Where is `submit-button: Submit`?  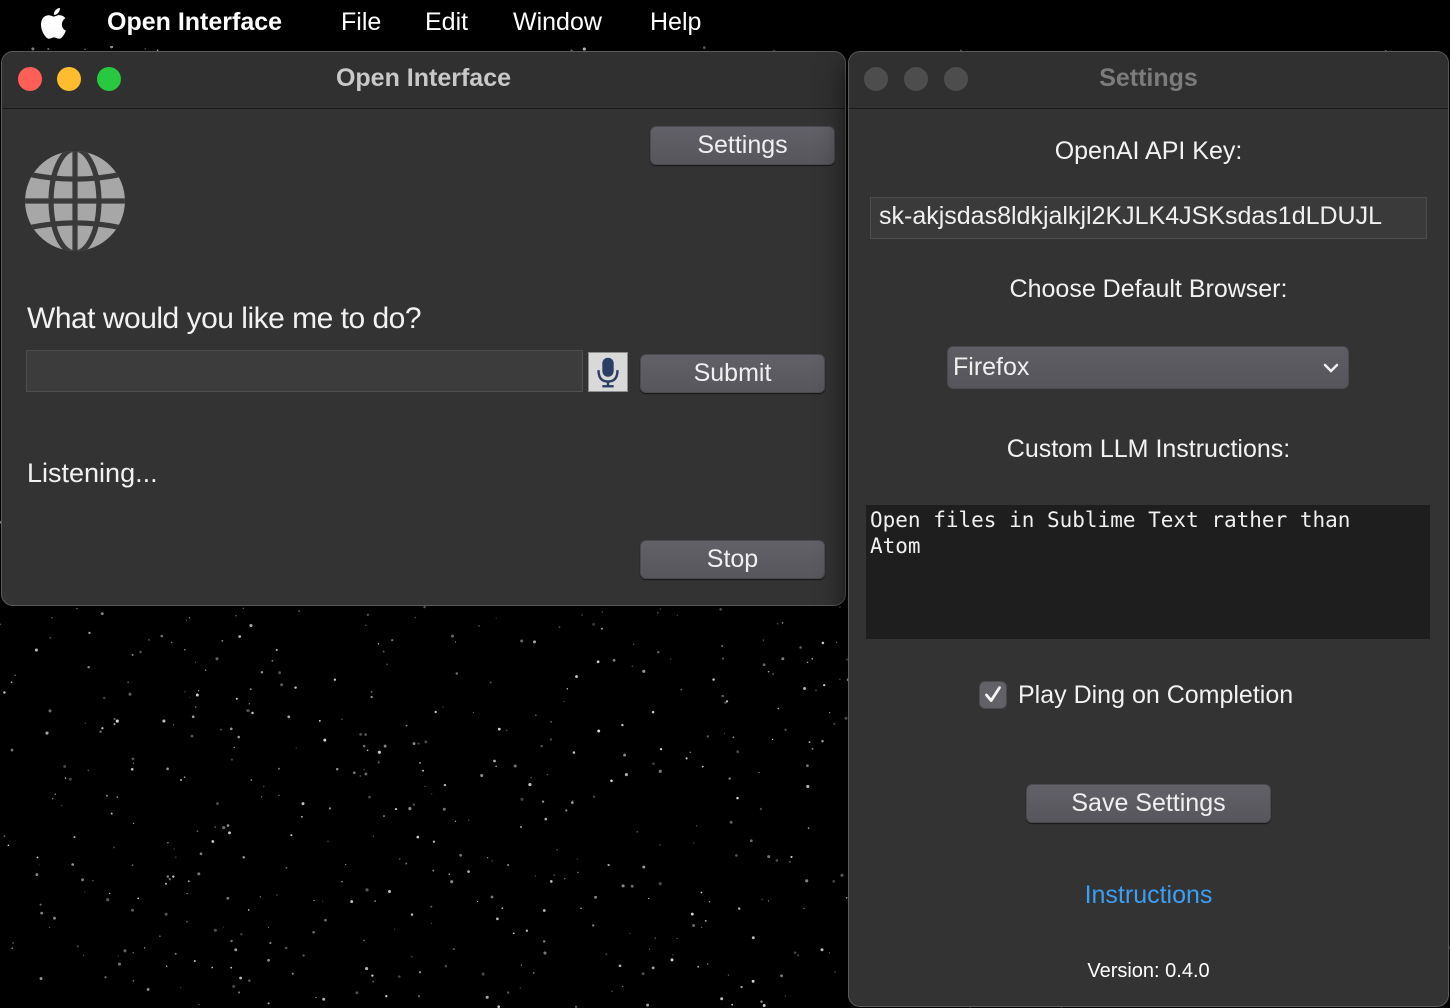
submit-button: Submit is located at coordinates (732, 373).